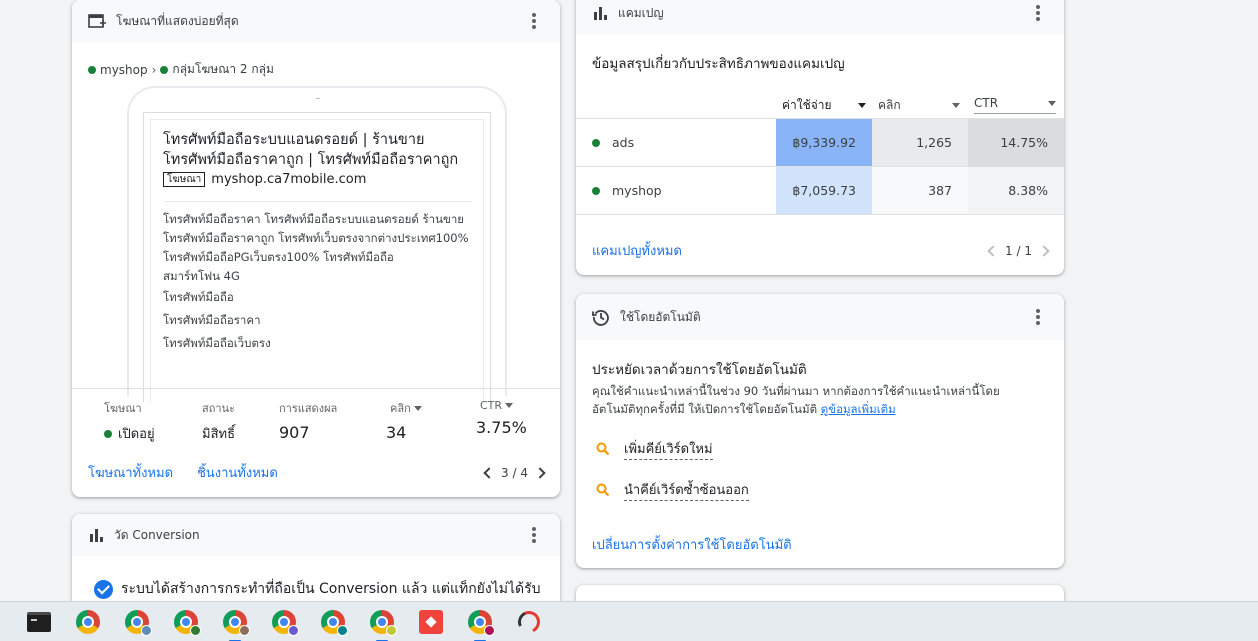 The height and width of the screenshot is (641, 1258). I want to click on table-row: ads ฿9,339.92 1,265 14.75%, so click(820, 142).